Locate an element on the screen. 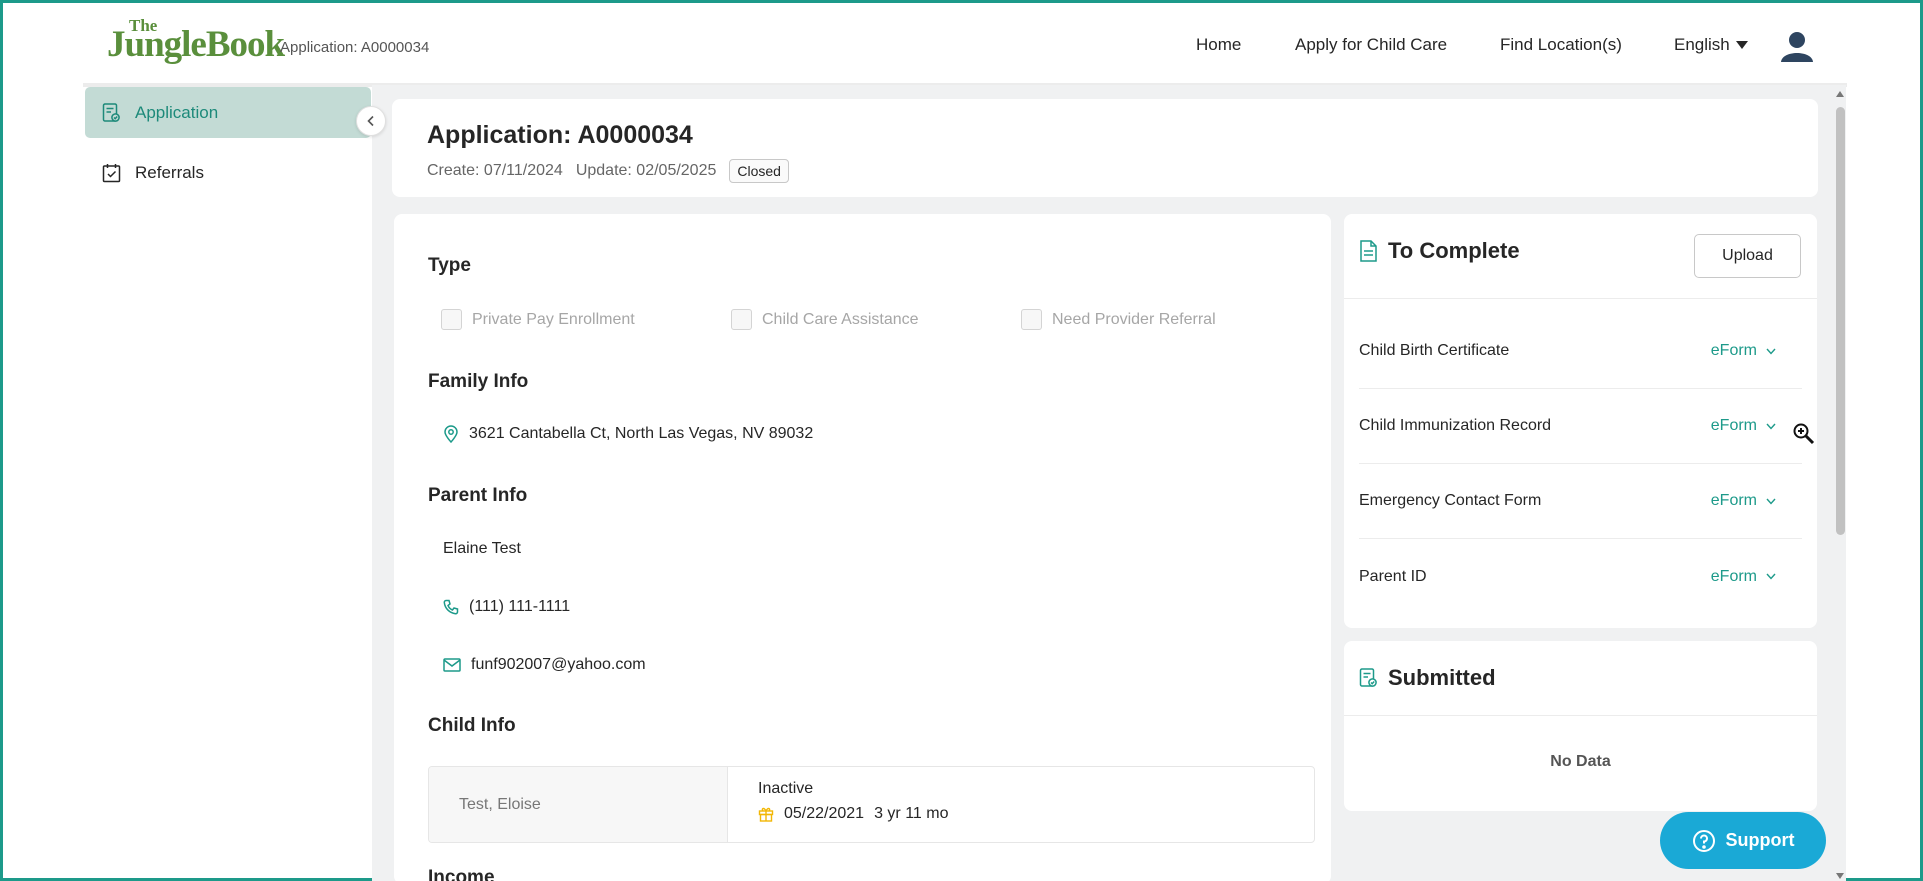 The height and width of the screenshot is (881, 1923). page-title: Application: A0000034 is located at coordinates (560, 135).